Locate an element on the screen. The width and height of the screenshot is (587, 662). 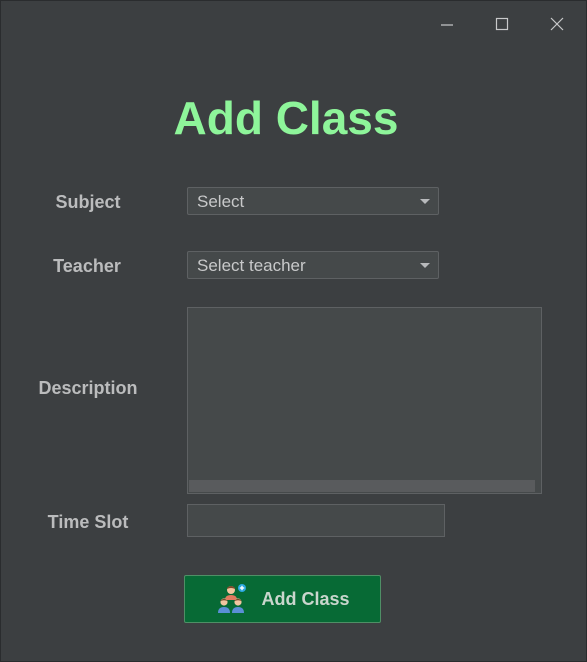
teacher-select: Select teacher is located at coordinates (313, 265).